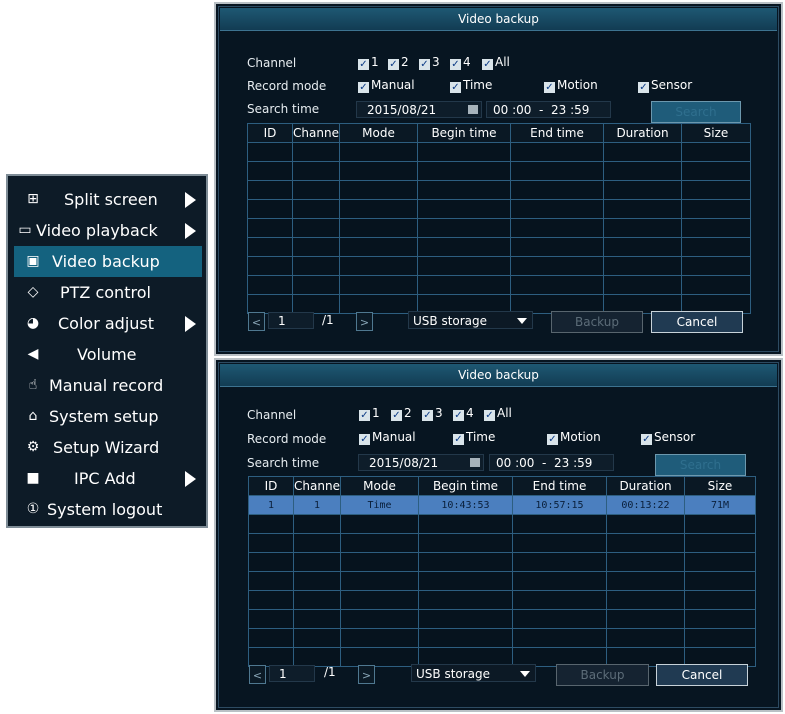  What do you see at coordinates (33, 354) in the screenshot?
I see `speaker-icon: ◀` at bounding box center [33, 354].